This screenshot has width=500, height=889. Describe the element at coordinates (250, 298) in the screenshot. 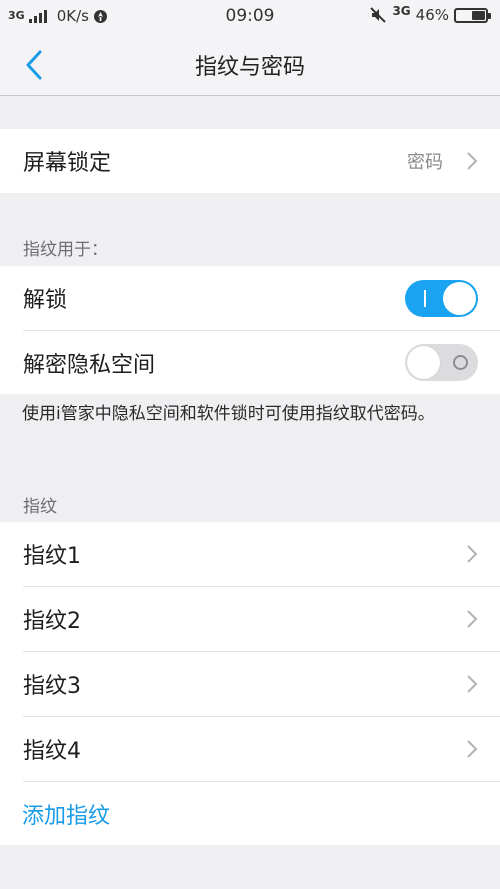

I see `unlock-row: 解锁` at that location.